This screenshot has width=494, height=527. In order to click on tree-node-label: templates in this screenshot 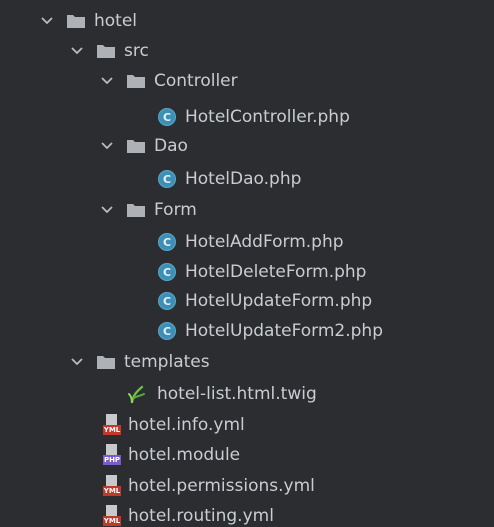, I will do `click(167, 362)`.